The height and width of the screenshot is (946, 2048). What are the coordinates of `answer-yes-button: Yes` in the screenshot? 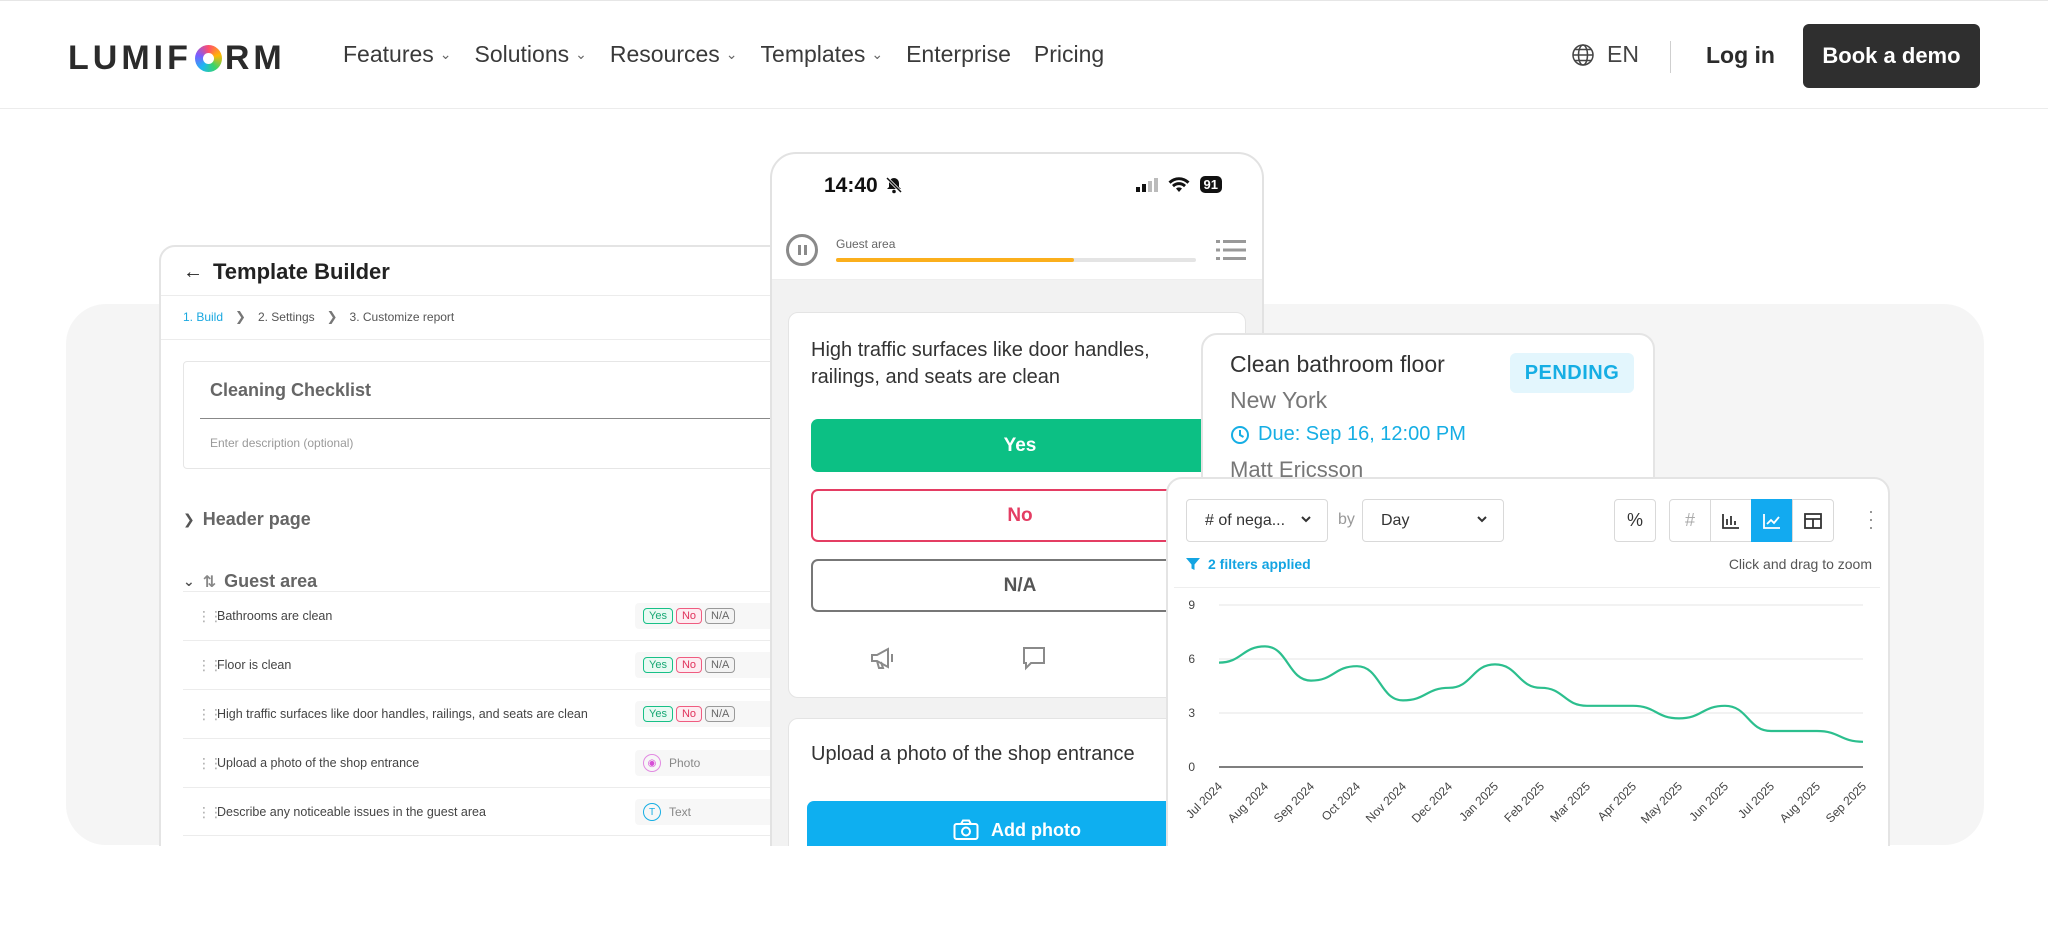 It's located at (1020, 445).